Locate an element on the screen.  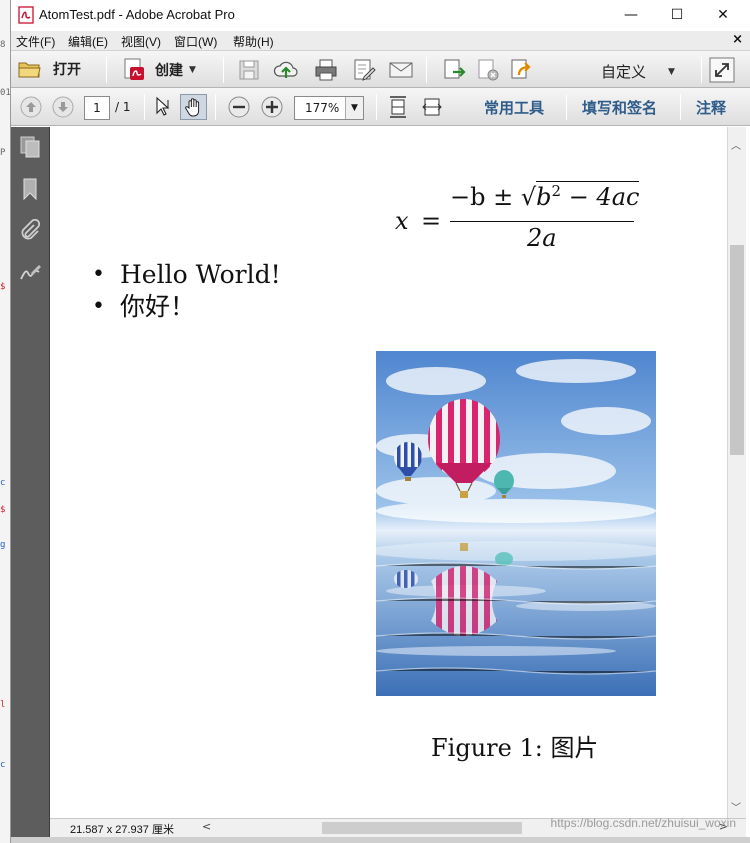
customize-label: 自定义 is located at coordinates (624, 72).